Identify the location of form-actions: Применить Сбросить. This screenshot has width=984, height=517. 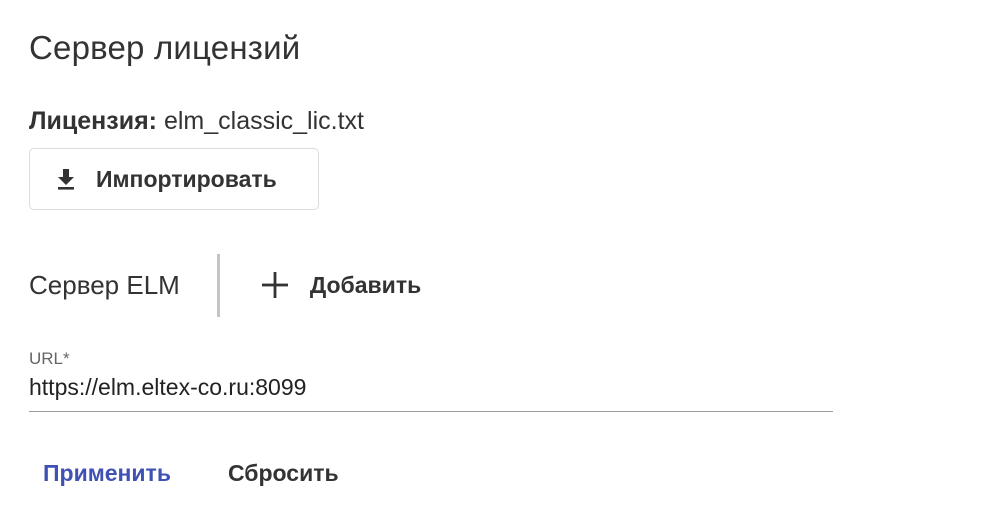
(191, 473).